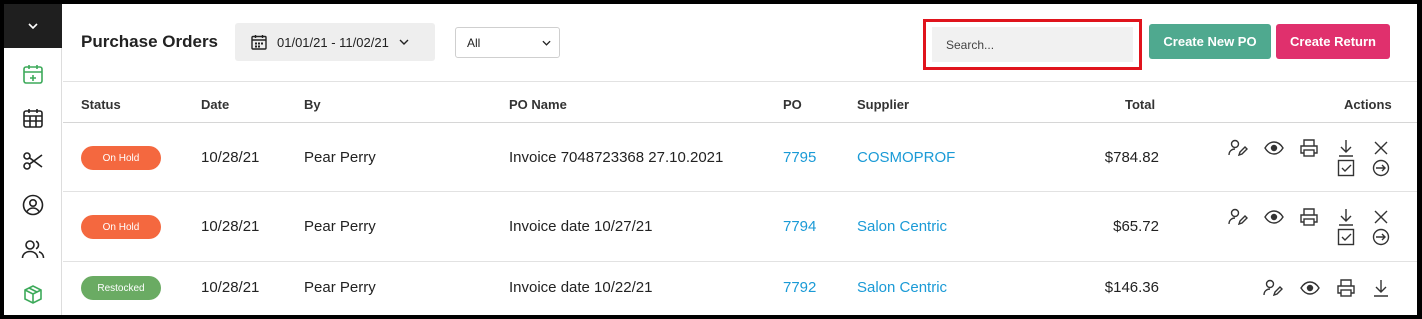  I want to click on box-icon, so click(33, 294).